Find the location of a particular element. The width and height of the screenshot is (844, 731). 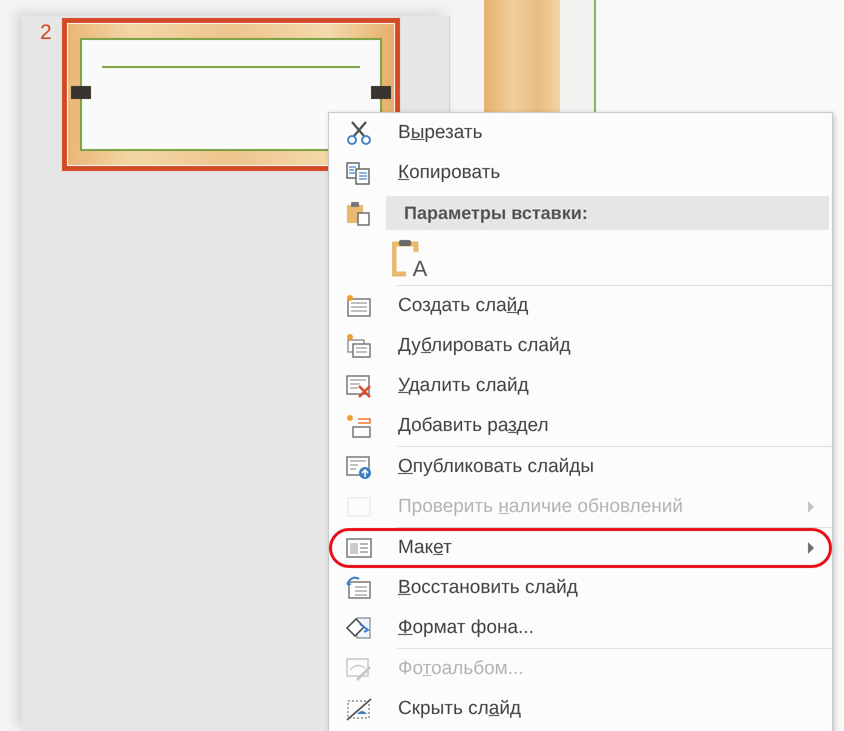

menu-item: Копировать is located at coordinates (580, 173).